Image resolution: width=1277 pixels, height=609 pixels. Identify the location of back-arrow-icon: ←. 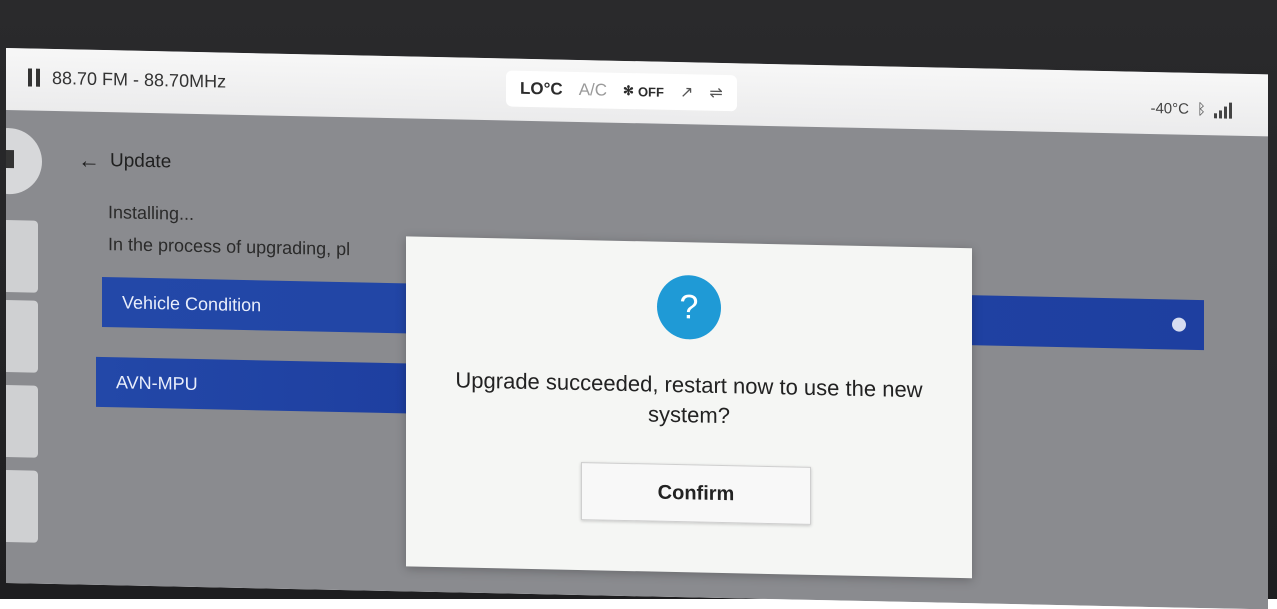
(89, 160).